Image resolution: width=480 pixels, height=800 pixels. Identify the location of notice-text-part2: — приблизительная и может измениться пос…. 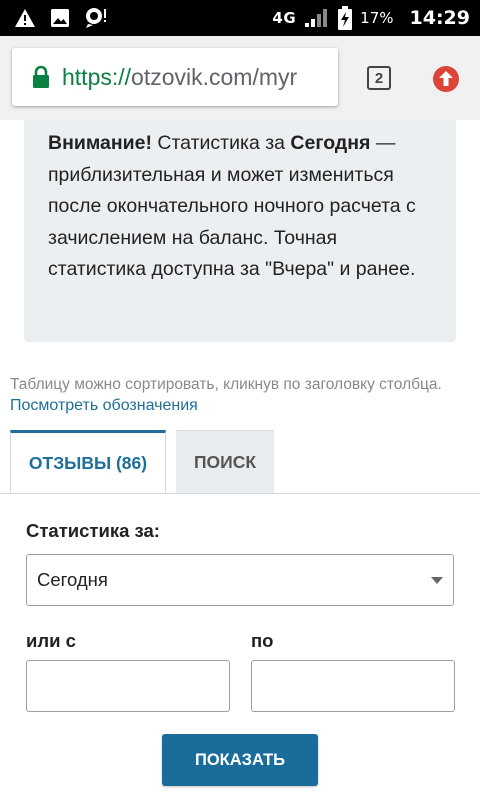
(232, 206).